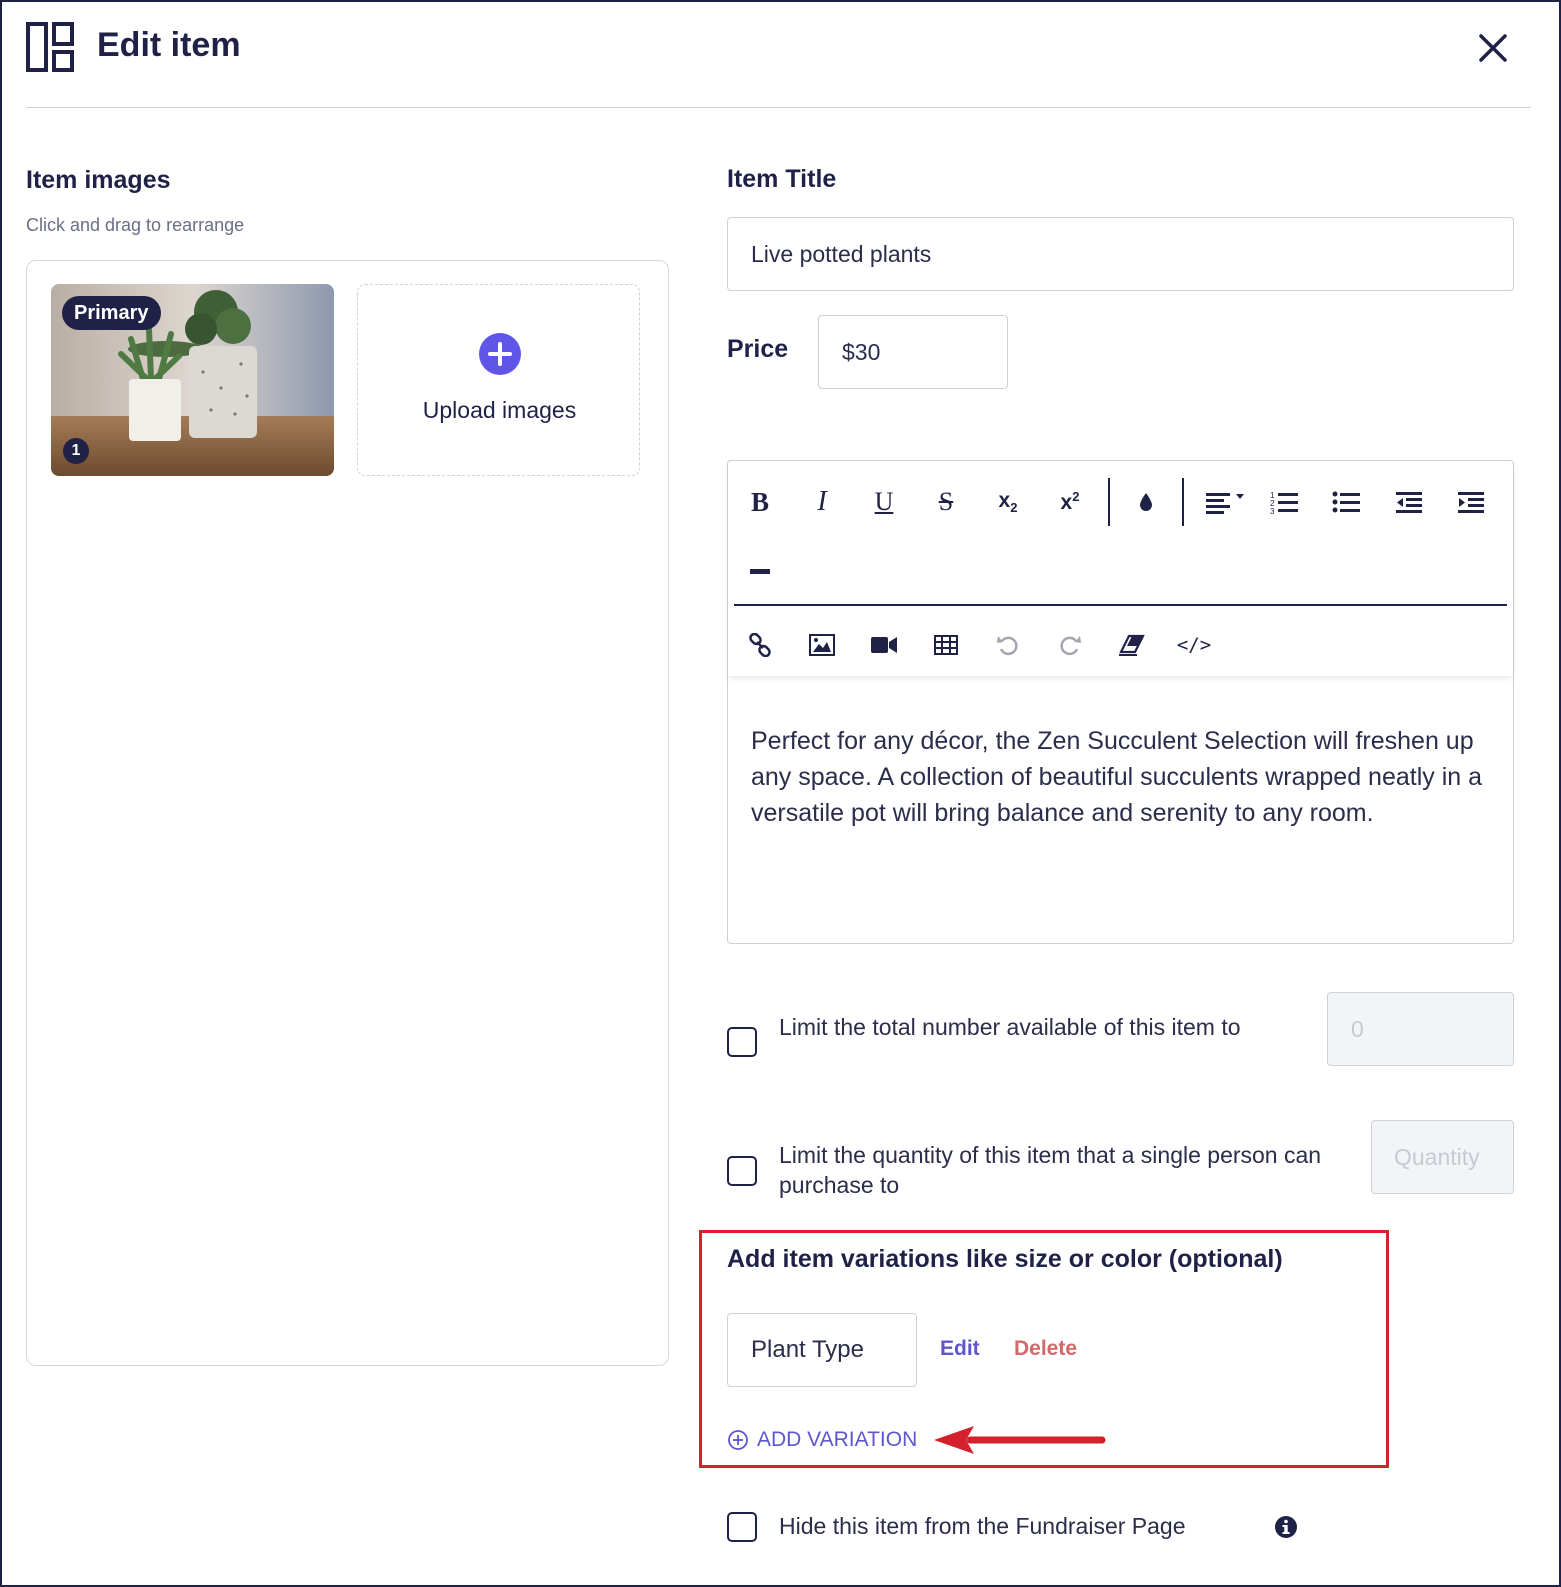  I want to click on item-images-heading: Item images, so click(98, 180).